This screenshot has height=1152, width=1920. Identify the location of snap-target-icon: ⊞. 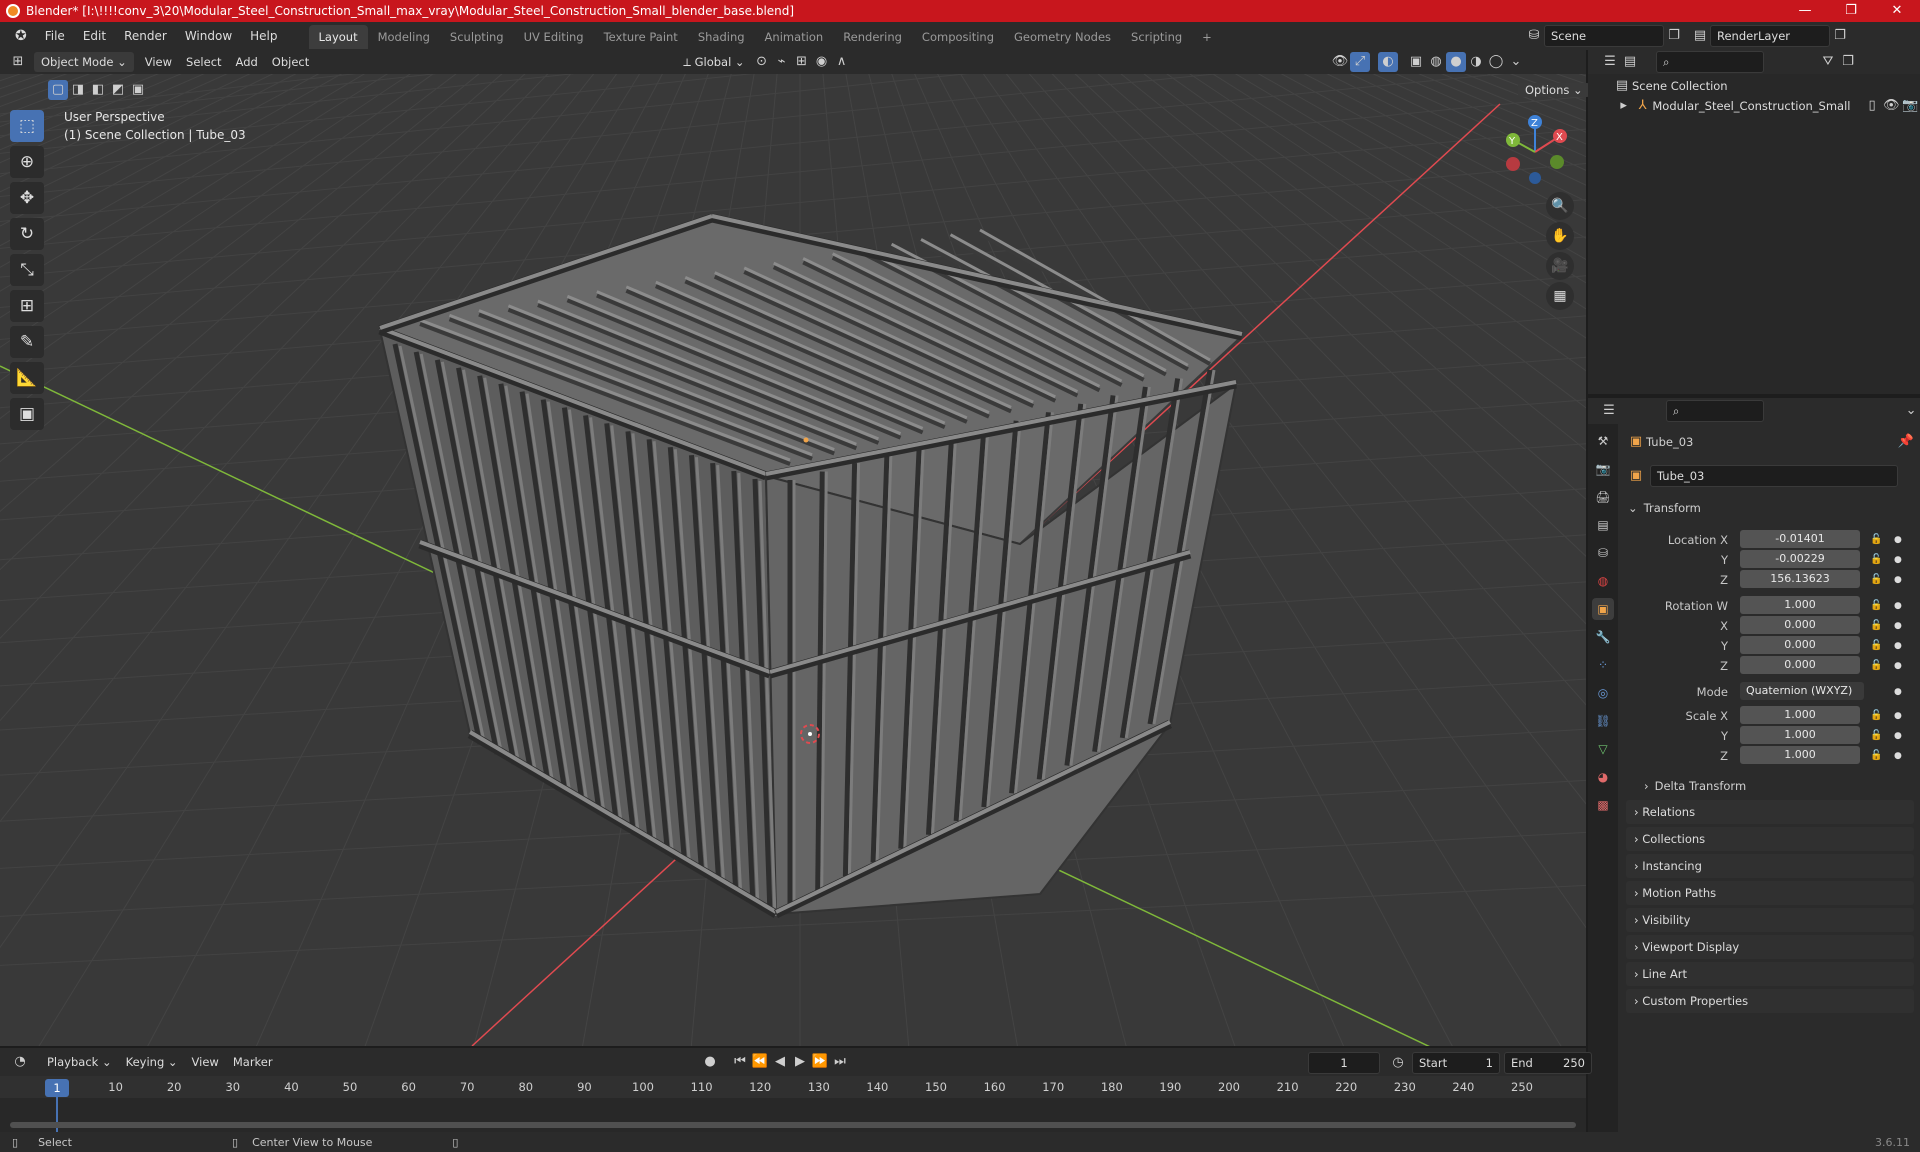
(802, 62).